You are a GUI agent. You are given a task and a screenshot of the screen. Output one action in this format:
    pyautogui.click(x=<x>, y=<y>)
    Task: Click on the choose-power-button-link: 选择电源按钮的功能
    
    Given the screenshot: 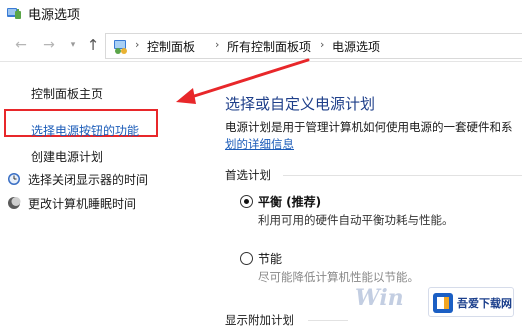 What is the action you would take?
    pyautogui.click(x=85, y=130)
    